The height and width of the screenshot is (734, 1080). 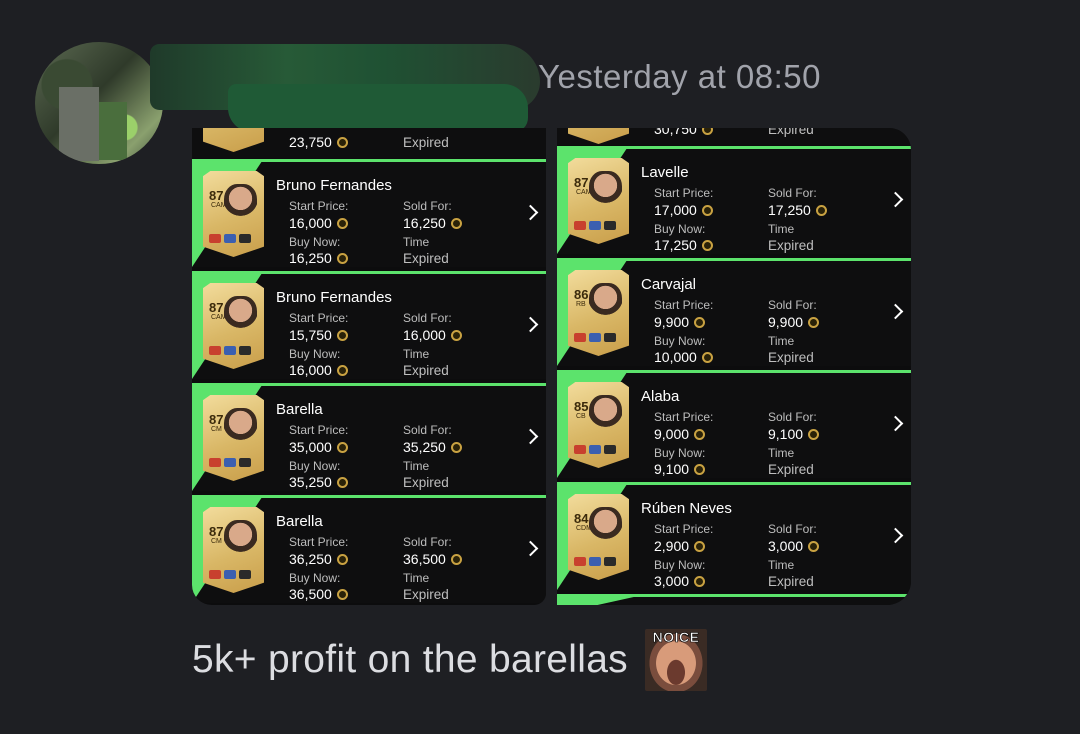 What do you see at coordinates (581, 294) in the screenshot?
I see `player-rating: 86` at bounding box center [581, 294].